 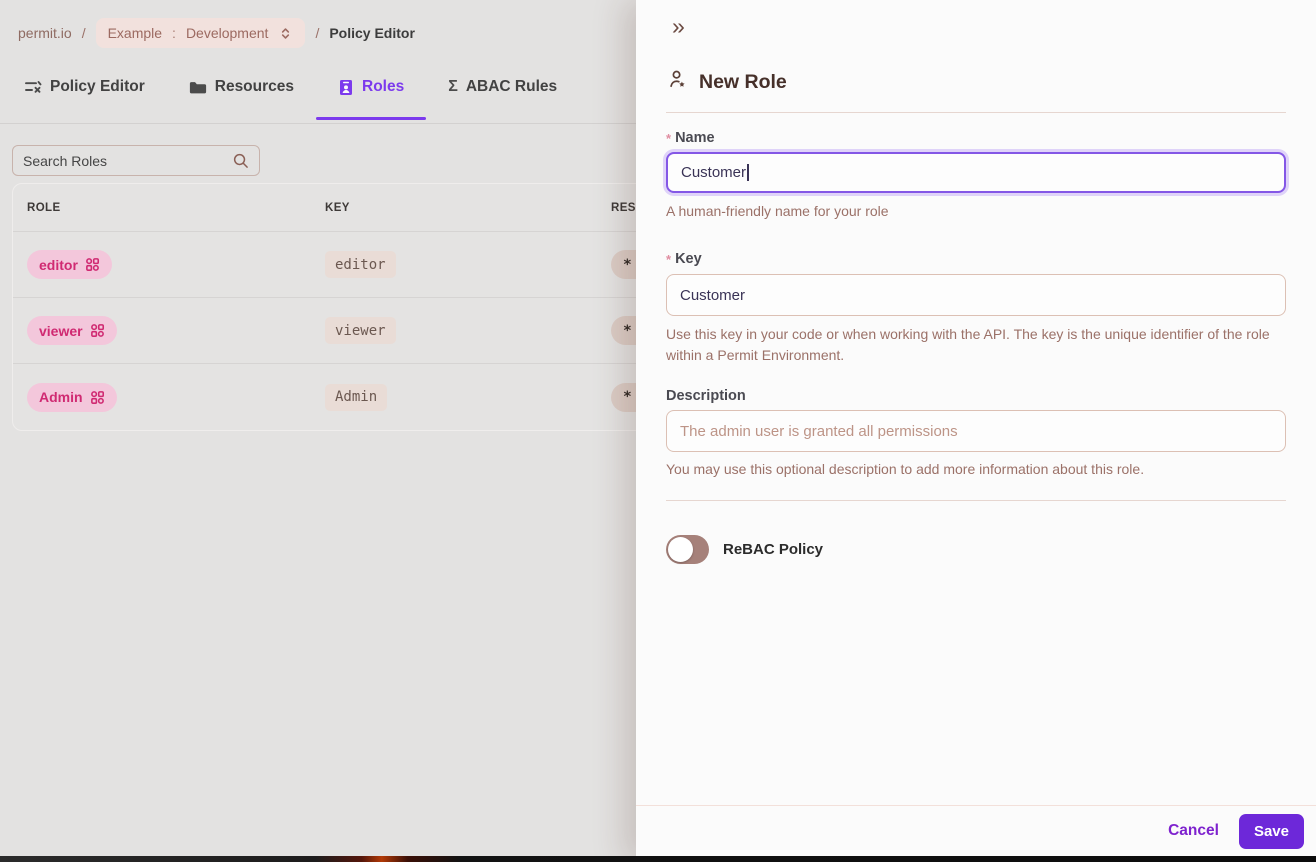 I want to click on key-input: Customer, so click(x=976, y=295).